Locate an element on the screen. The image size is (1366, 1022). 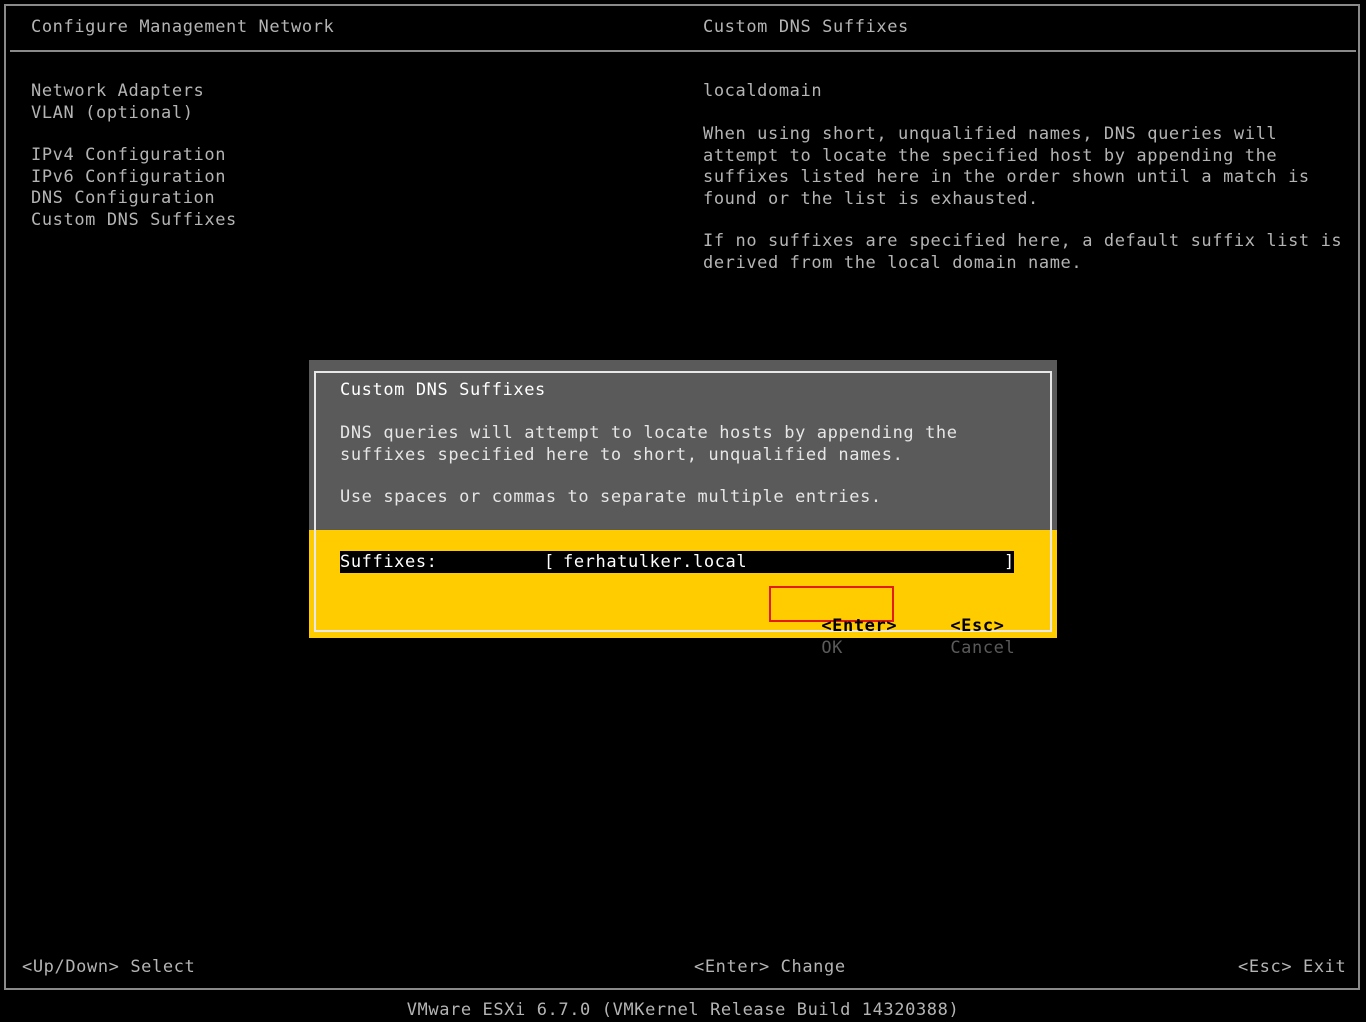
detail-text-line: derived from the local domain name. is located at coordinates (893, 262).